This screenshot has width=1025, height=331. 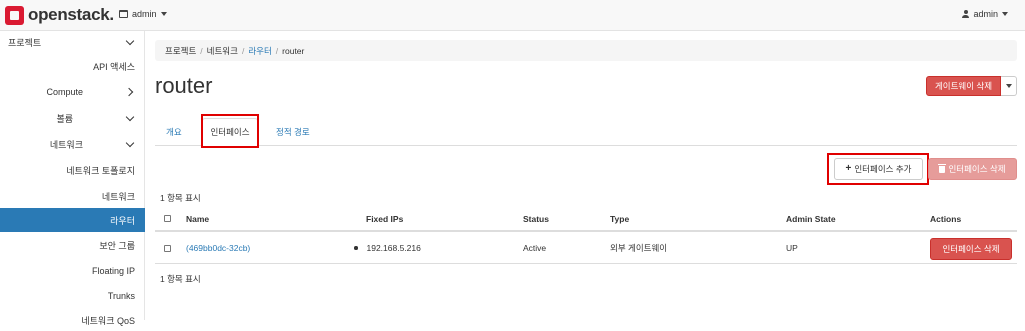 I want to click on tab-bar: 개요 인터페이스 정적 경로, so click(x=586, y=132).